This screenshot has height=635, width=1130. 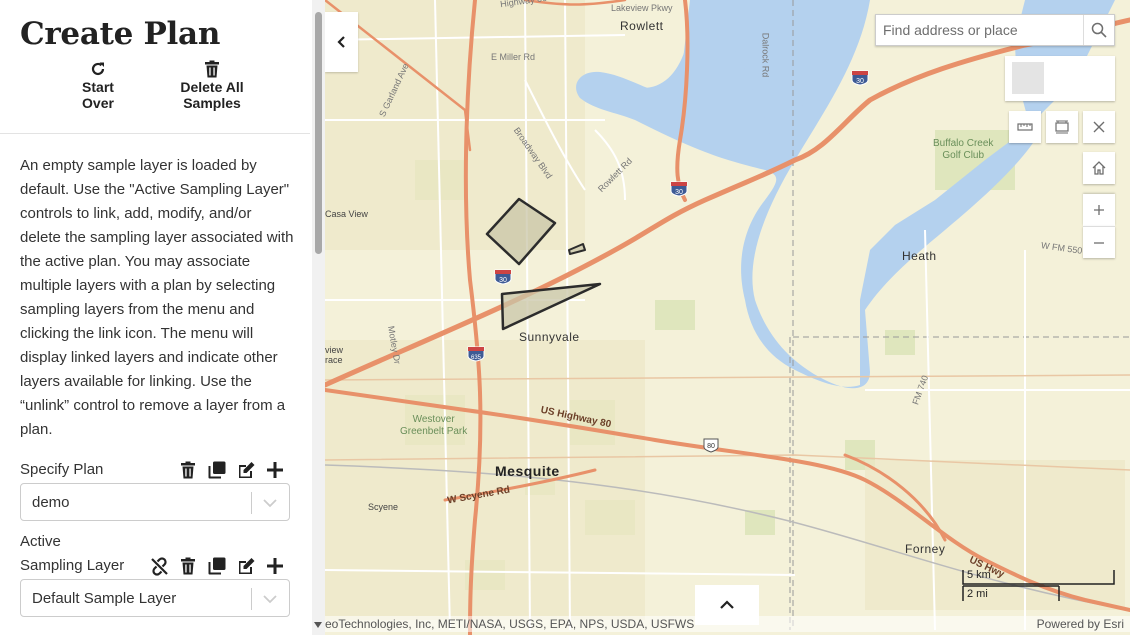 What do you see at coordinates (155, 502) in the screenshot?
I see `plan-select: demo` at bounding box center [155, 502].